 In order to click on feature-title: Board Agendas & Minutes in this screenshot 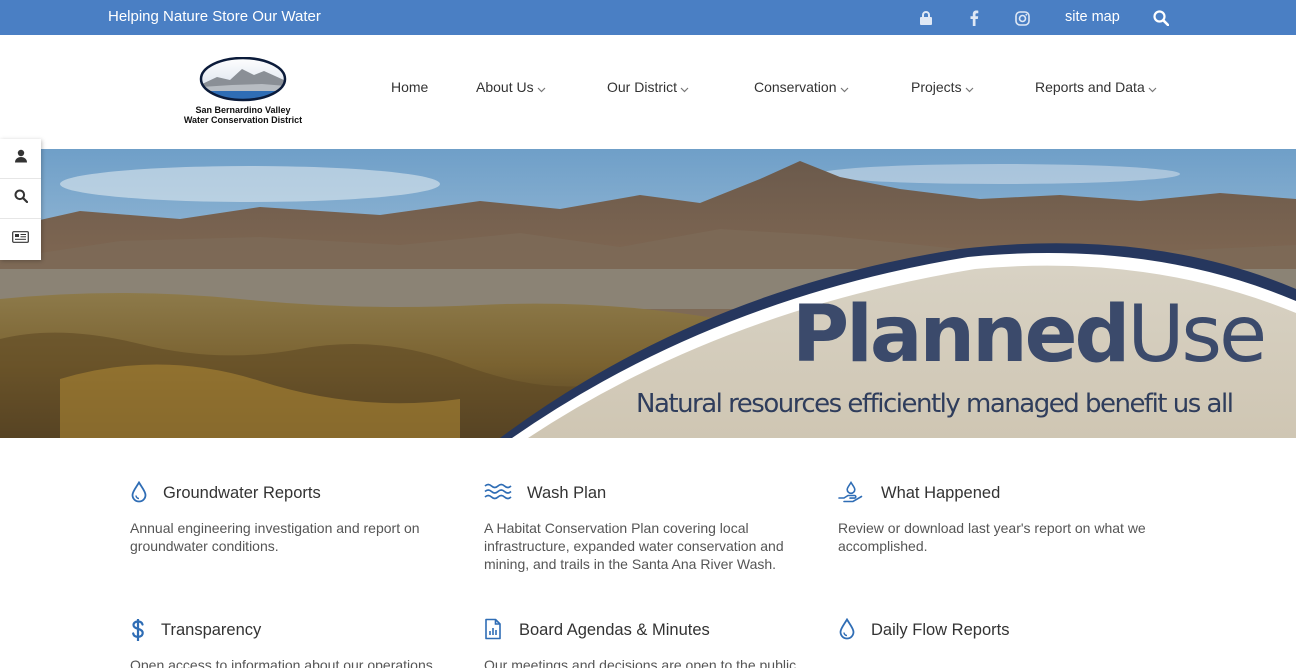, I will do `click(614, 630)`.